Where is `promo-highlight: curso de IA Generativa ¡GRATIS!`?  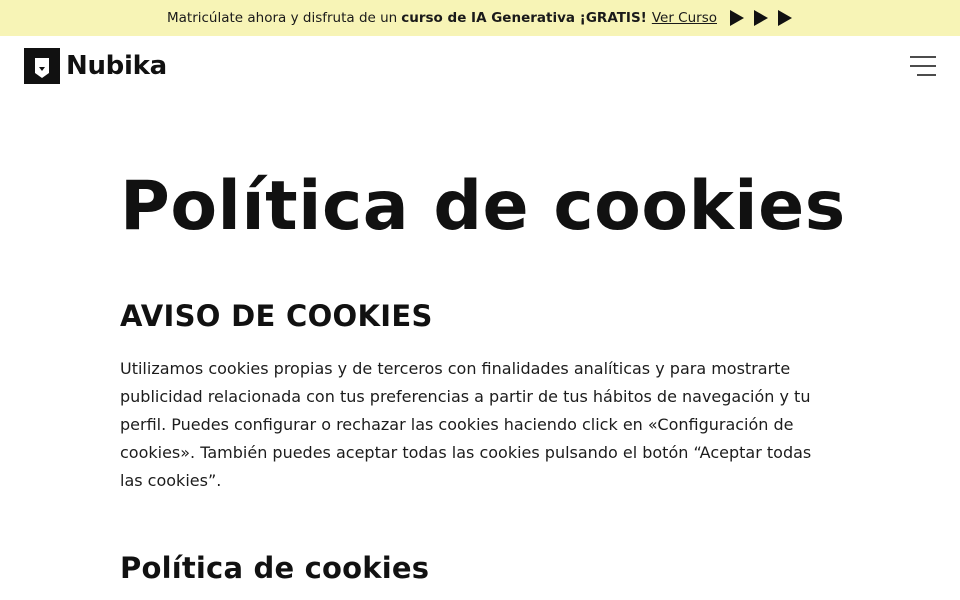
promo-highlight: curso de IA Generativa ¡GRATIS! is located at coordinates (524, 18).